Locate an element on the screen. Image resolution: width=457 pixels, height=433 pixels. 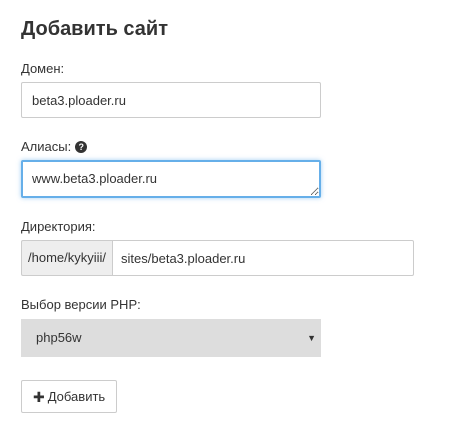
php-version-label: Выбор версии PHP: is located at coordinates (81, 305).